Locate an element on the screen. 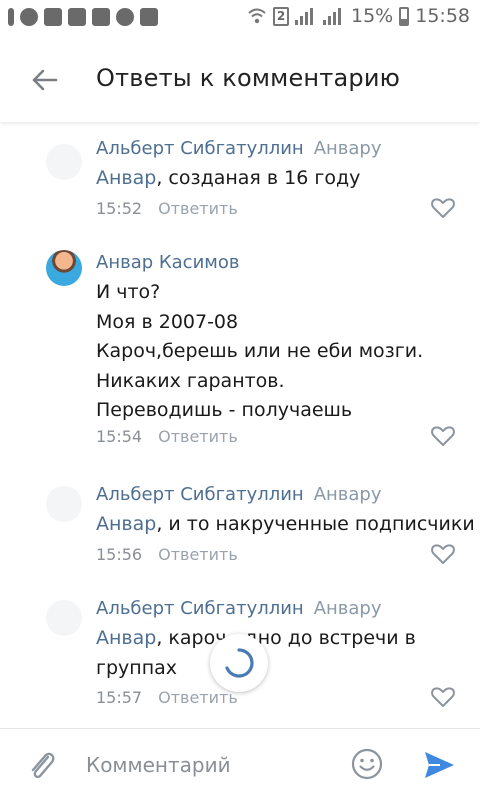 This screenshot has height=800, width=480. check-icon is located at coordinates (149, 17).